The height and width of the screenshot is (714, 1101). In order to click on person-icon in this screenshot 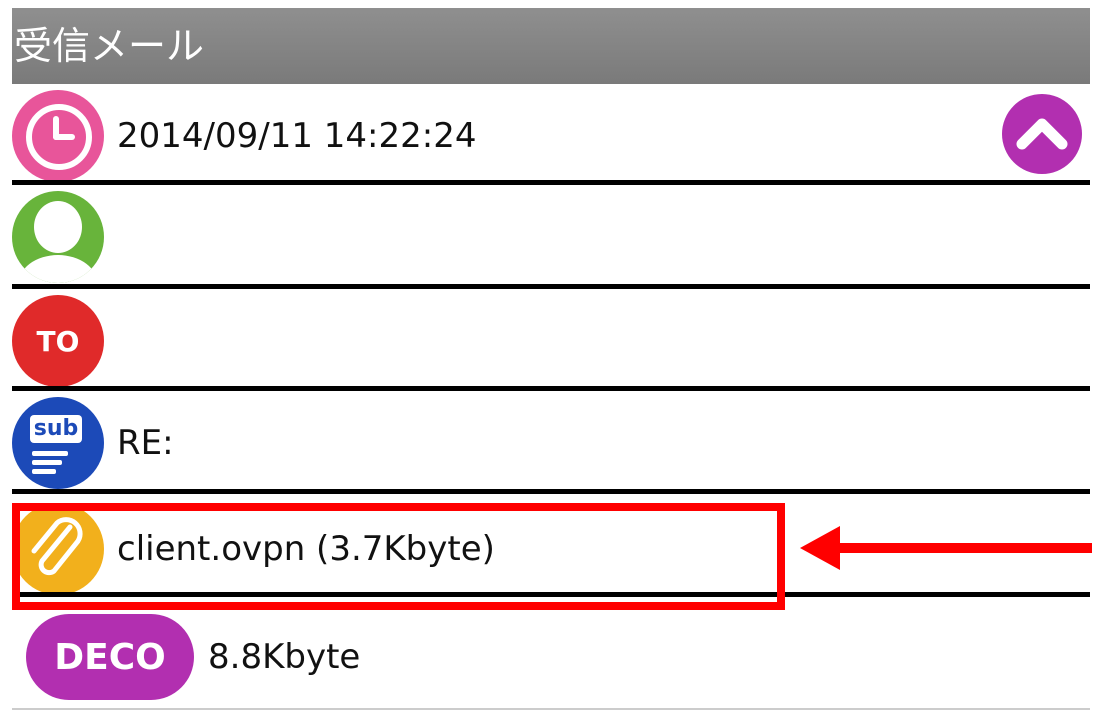, I will do `click(58, 237)`.